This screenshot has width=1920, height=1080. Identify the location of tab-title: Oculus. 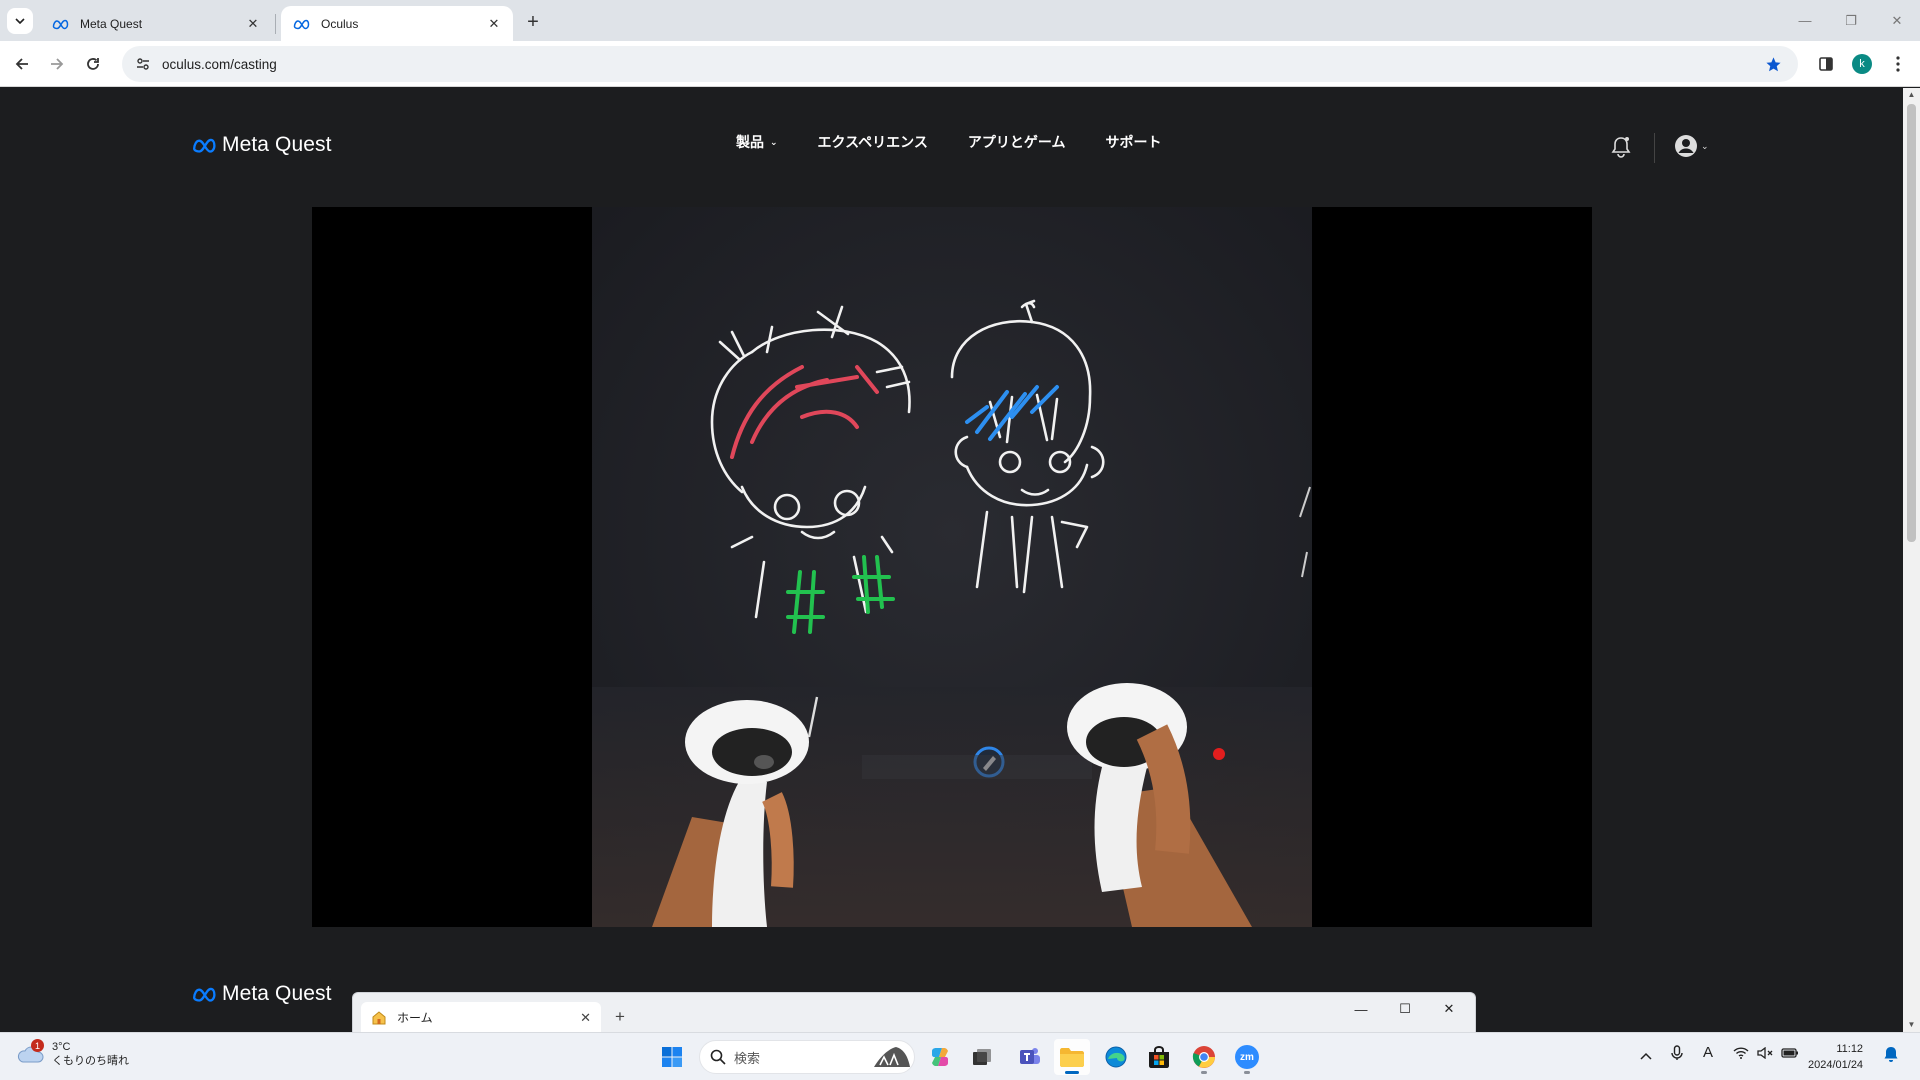
(340, 23).